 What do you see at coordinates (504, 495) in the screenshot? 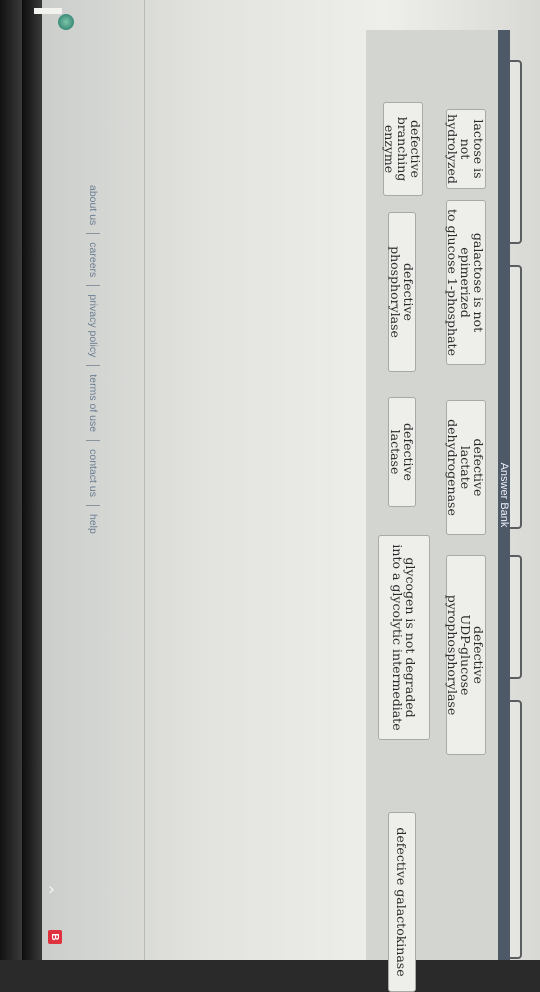
I see `answer-bank-title: Answer Bank` at bounding box center [504, 495].